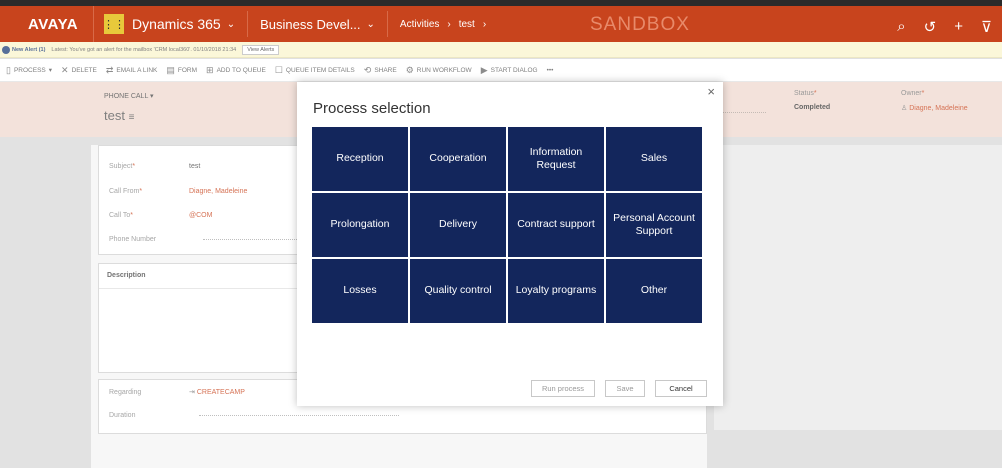 Image resolution: width=1002 pixels, height=468 pixels. What do you see at coordinates (360, 225) in the screenshot?
I see `process-tile-prolongation: Prolongation` at bounding box center [360, 225].